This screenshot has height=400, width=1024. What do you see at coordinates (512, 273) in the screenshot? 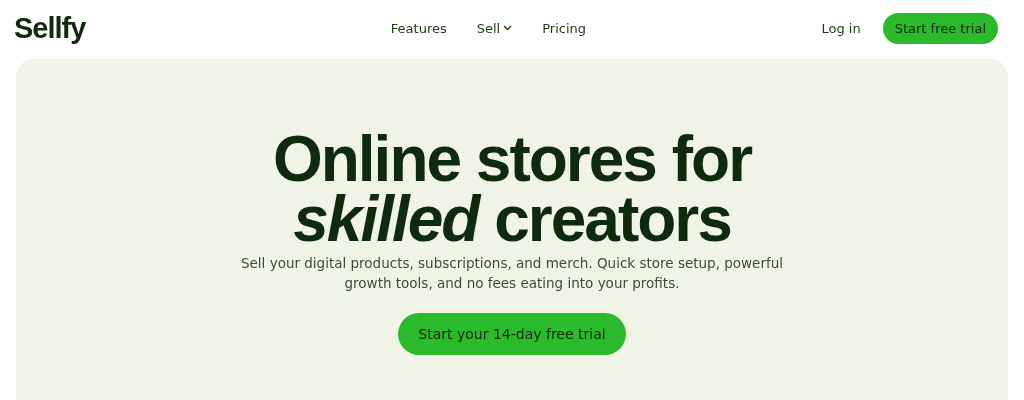
I see `hero-subtitle: Sell your digital products, subscriptions, and merch. Quick store setup, powerful growth tools, and no fees eating into your profits.` at bounding box center [512, 273].